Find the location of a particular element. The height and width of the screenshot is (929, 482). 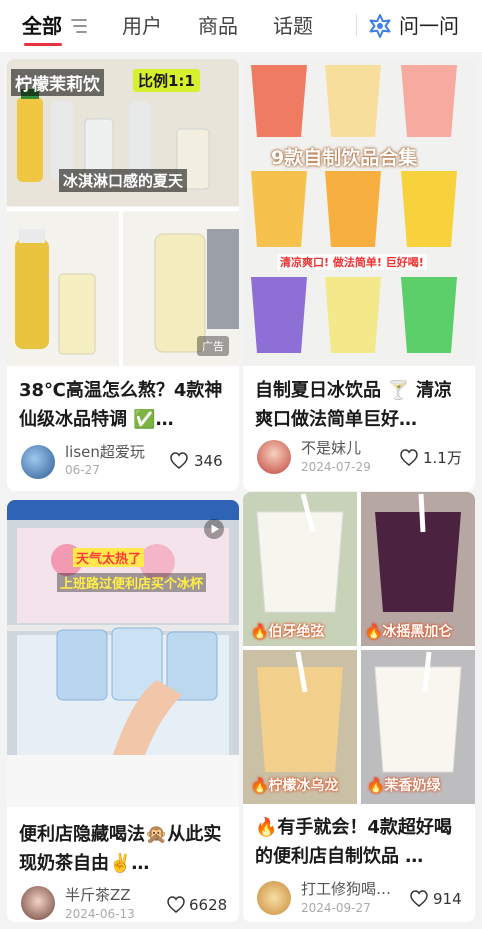

active-tab-indicator is located at coordinates (43, 44).